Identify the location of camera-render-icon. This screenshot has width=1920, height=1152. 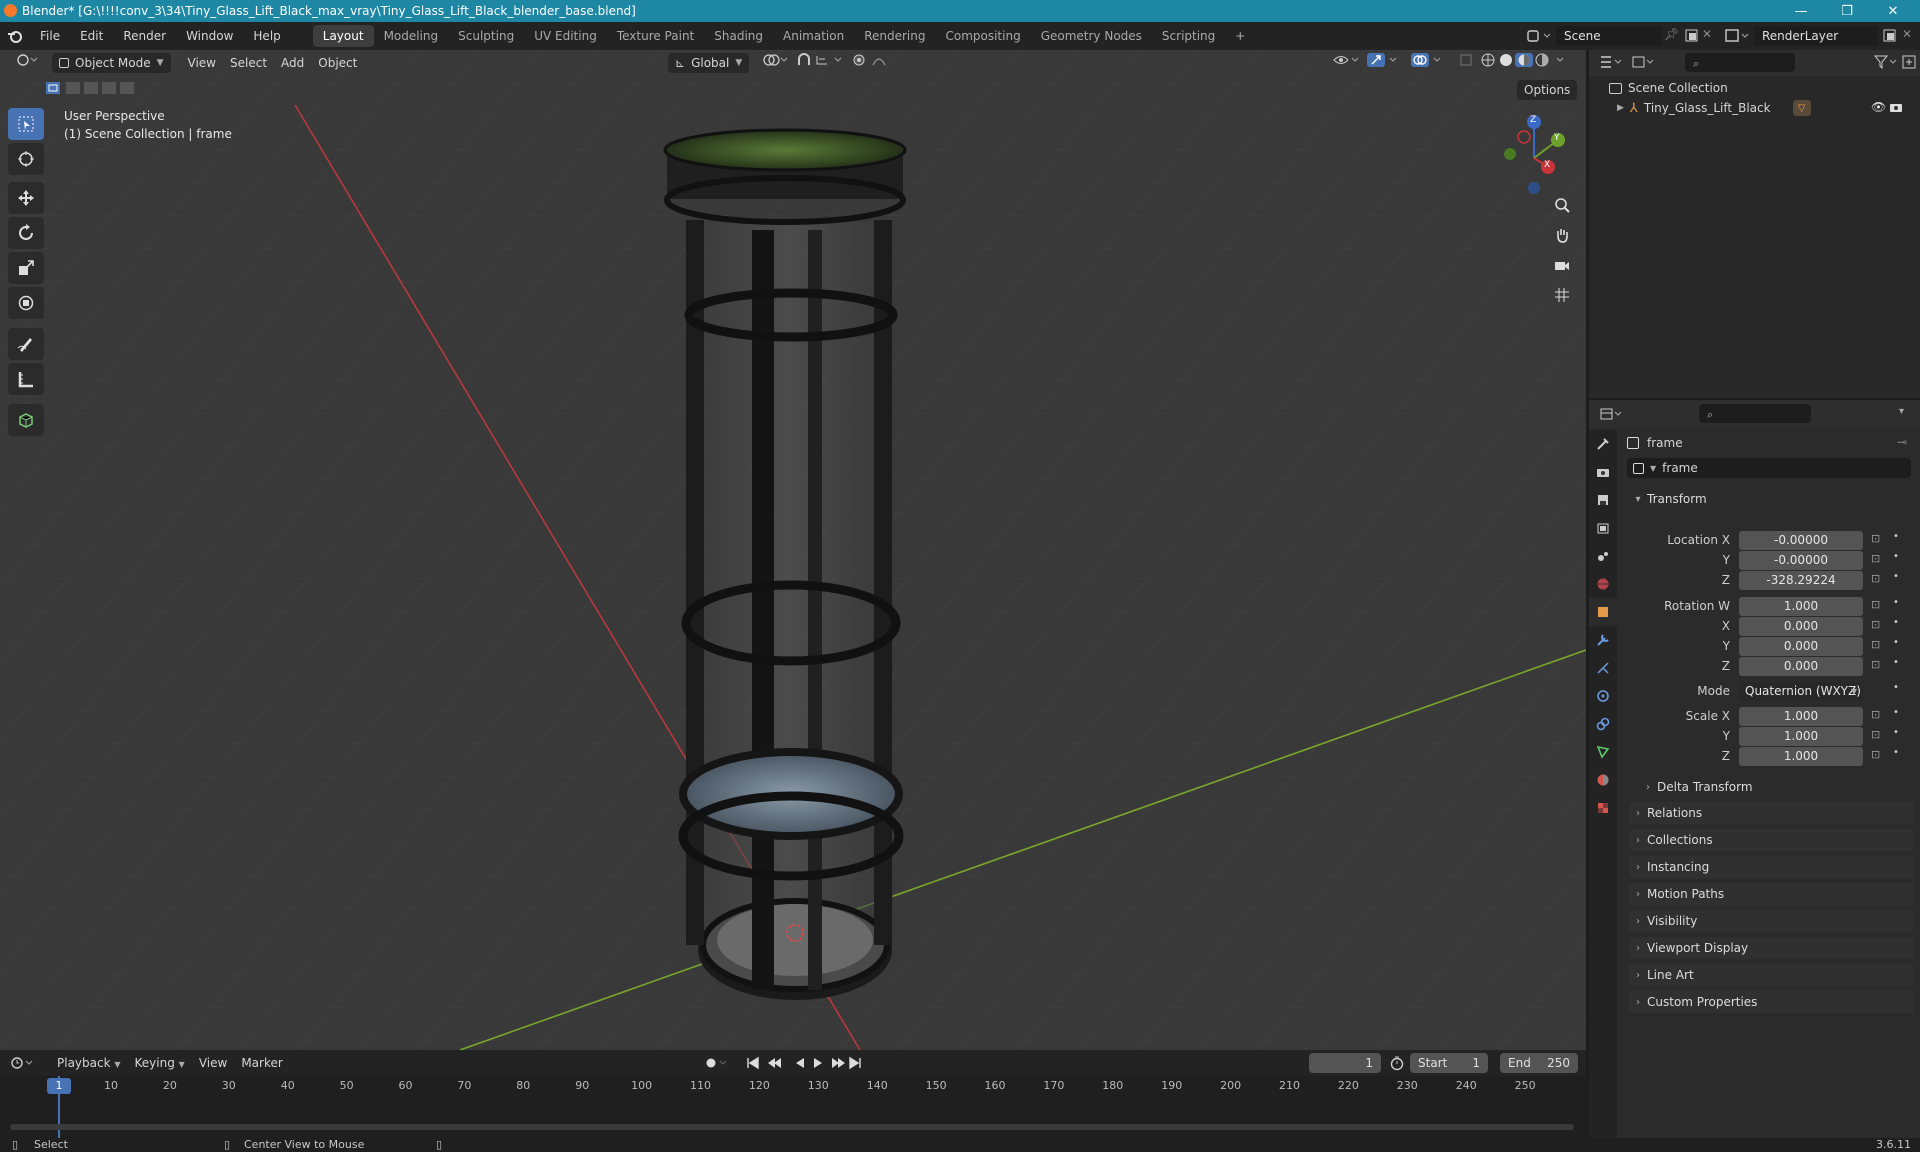
(1896, 107).